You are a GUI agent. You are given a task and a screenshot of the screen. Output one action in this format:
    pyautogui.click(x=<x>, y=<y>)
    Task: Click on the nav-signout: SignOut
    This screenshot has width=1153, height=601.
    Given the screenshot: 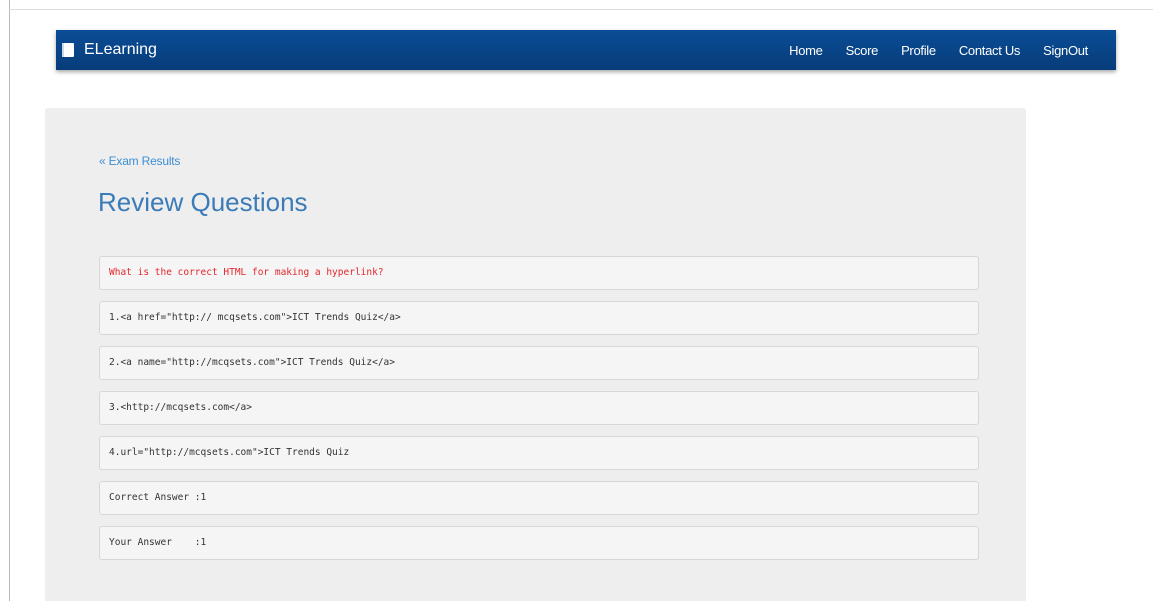 What is the action you would take?
    pyautogui.click(x=1065, y=50)
    